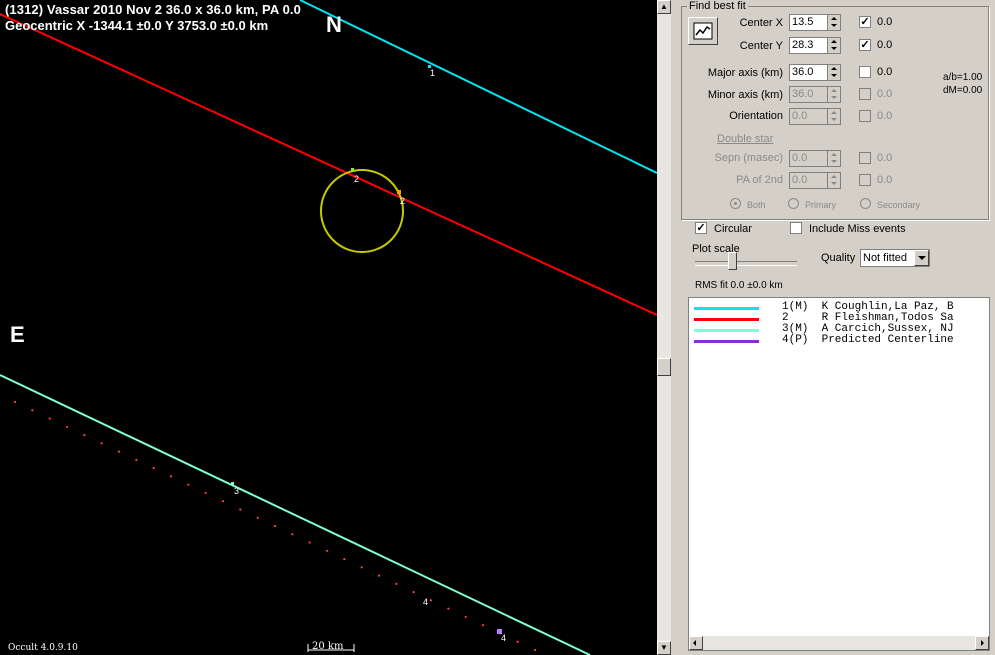 The width and height of the screenshot is (995, 655). Describe the element at coordinates (865, 45) in the screenshot. I see `center-y-checkbox: ✓` at that location.